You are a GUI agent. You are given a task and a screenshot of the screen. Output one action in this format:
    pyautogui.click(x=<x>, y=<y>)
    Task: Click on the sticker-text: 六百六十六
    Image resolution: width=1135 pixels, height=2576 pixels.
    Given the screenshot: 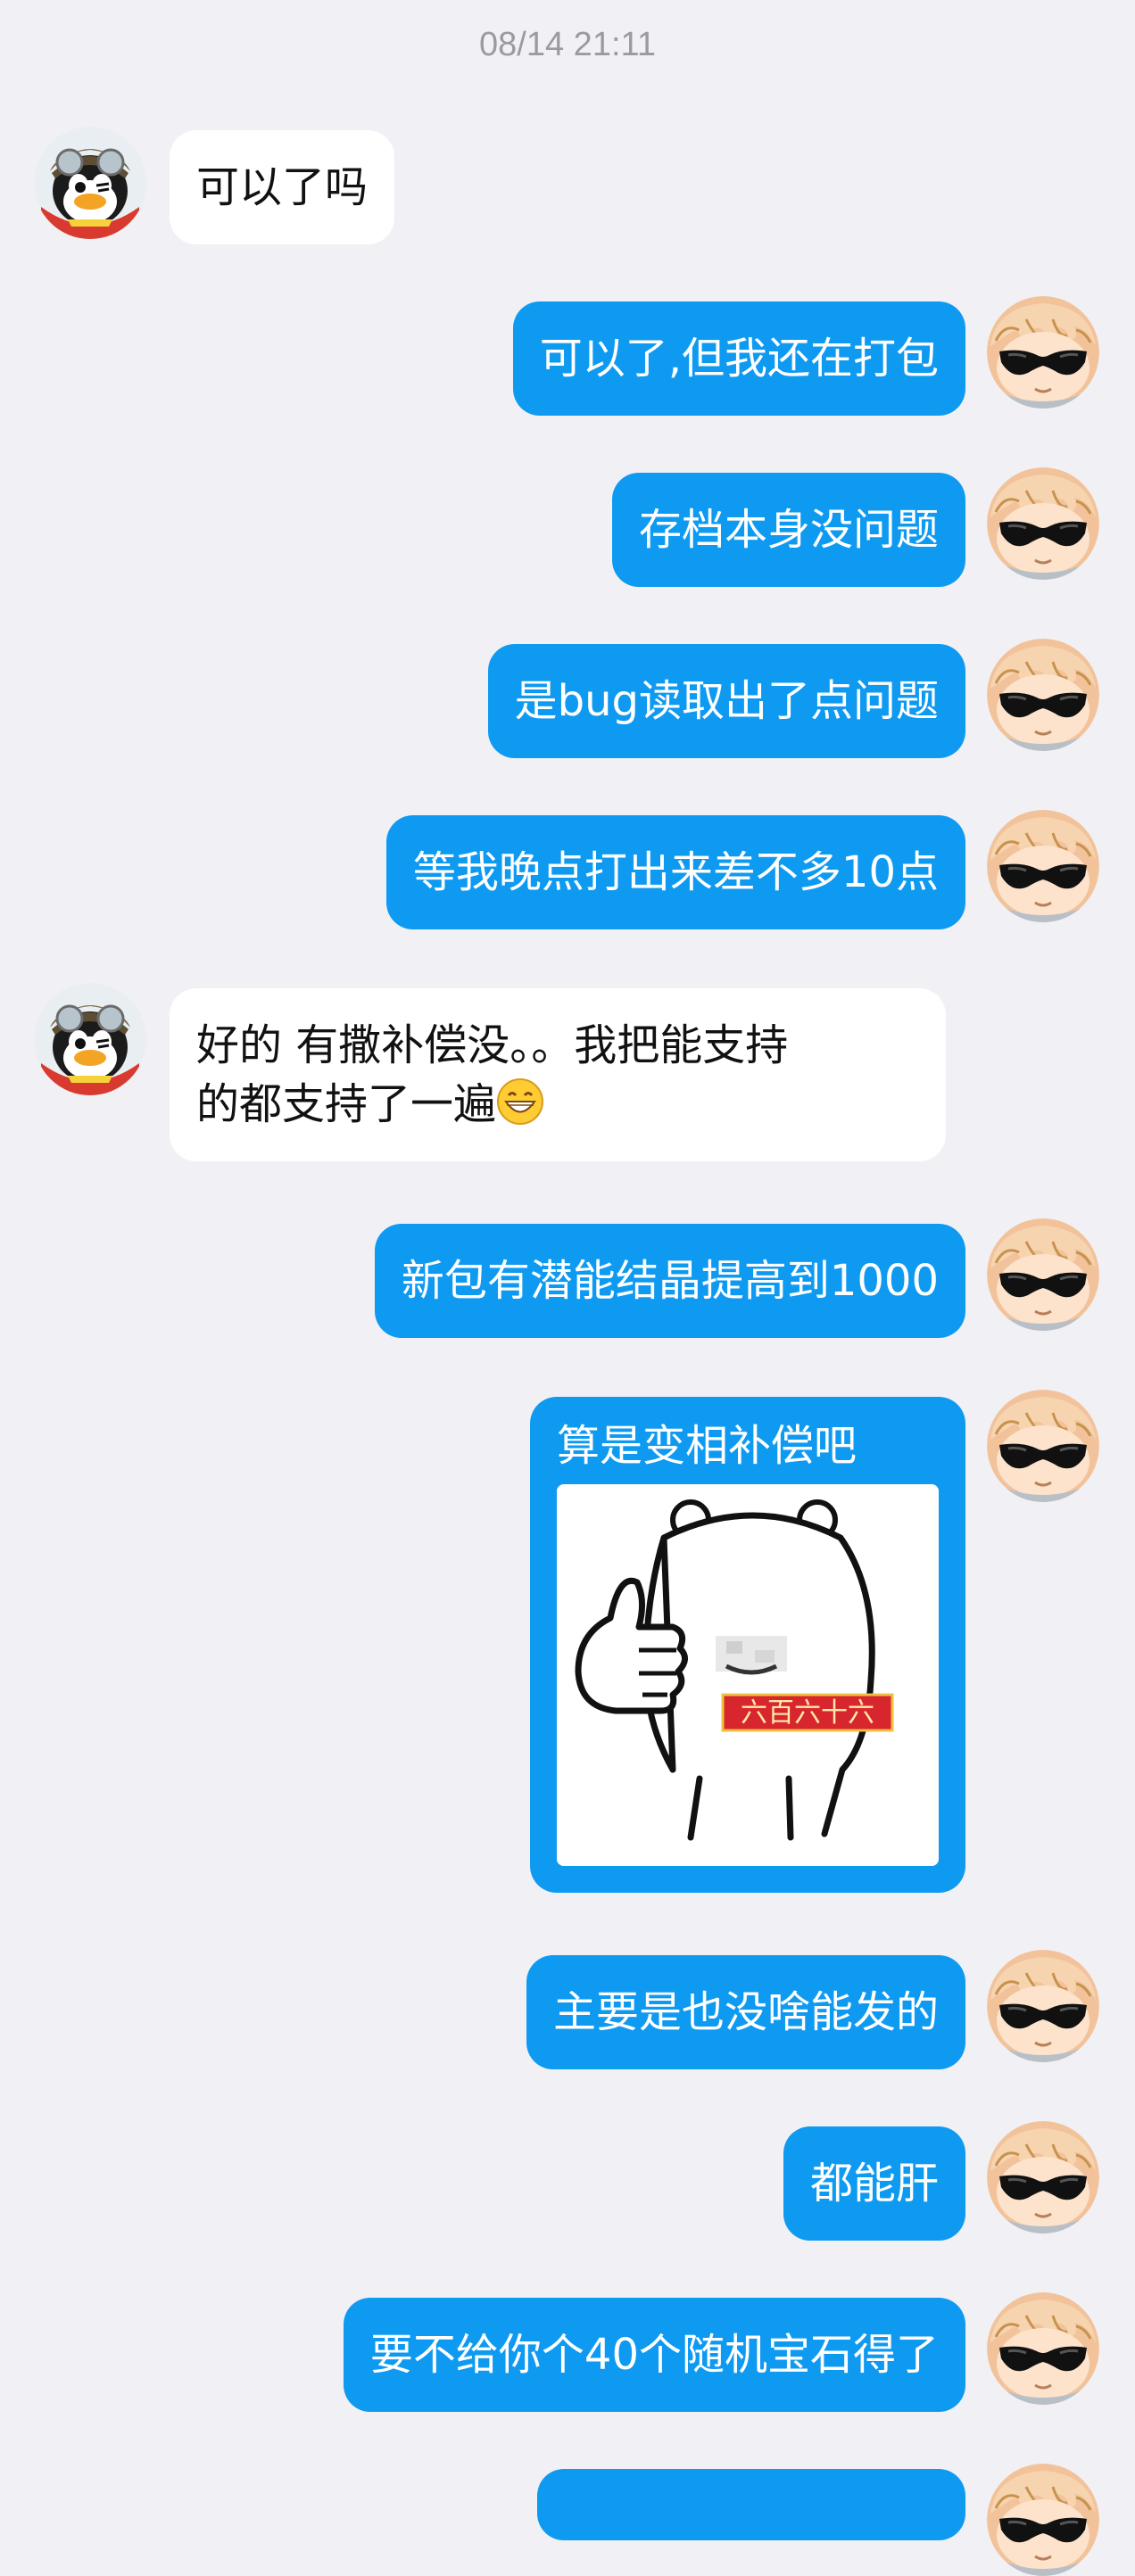 What is the action you would take?
    pyautogui.click(x=808, y=1713)
    